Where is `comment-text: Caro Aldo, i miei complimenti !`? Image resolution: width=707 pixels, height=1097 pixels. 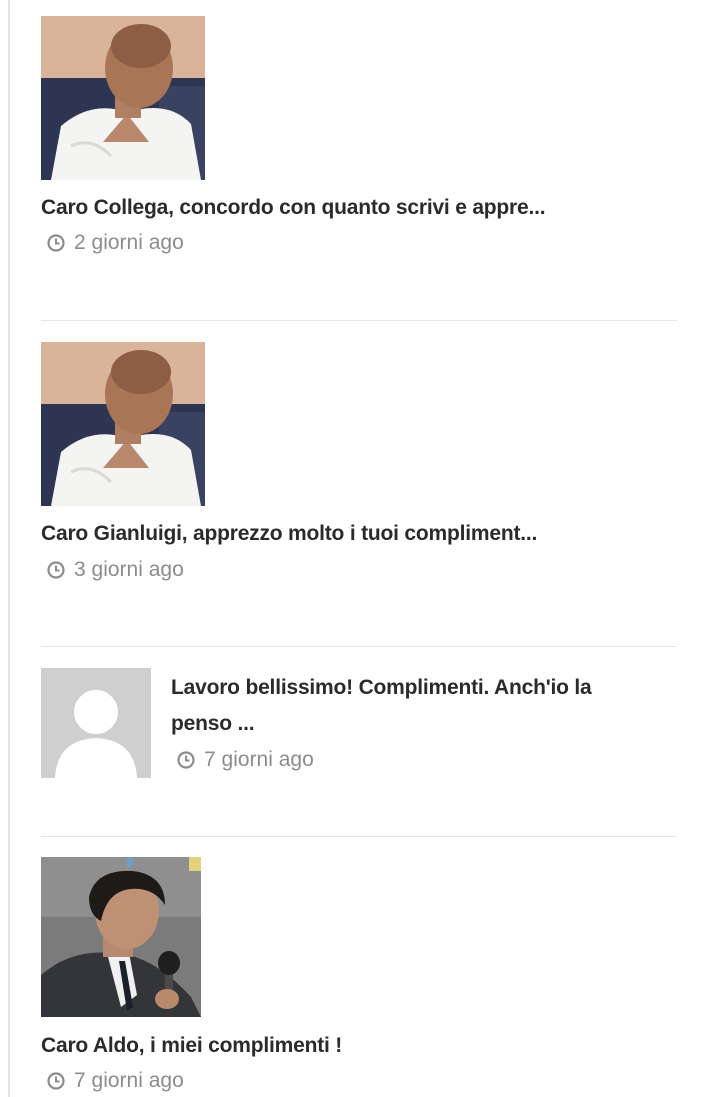 comment-text: Caro Aldo, i miei complimenti ! is located at coordinates (191, 1046).